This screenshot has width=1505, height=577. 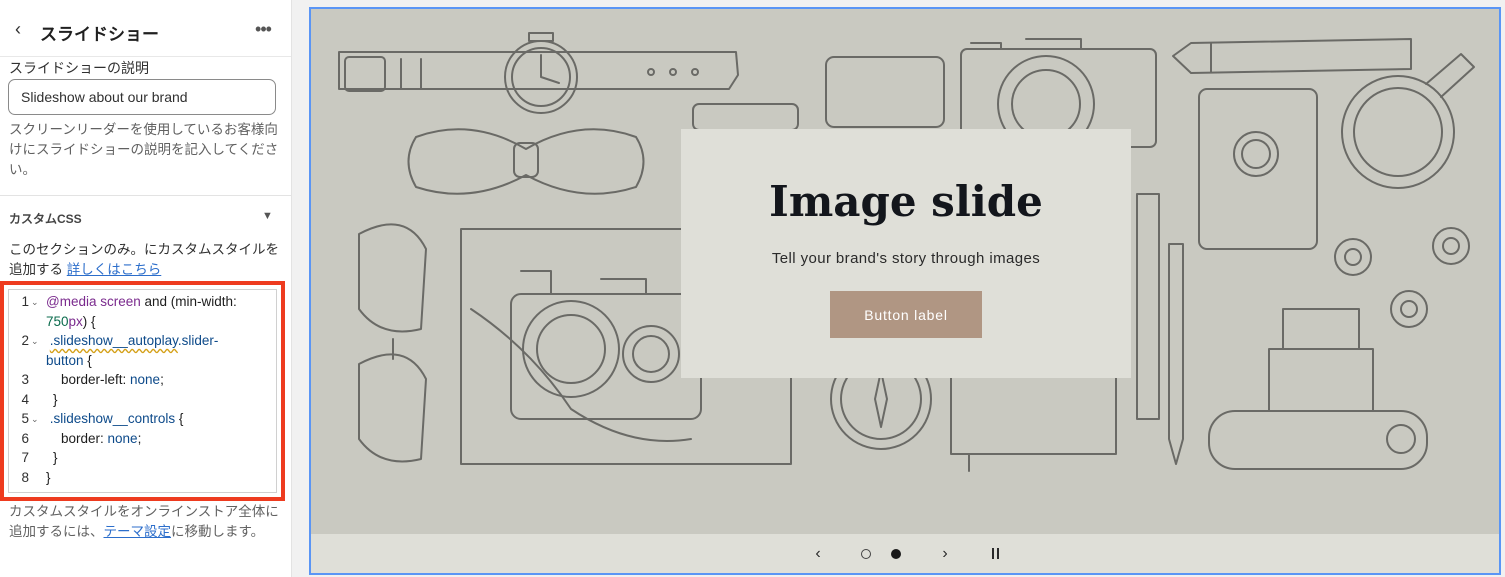 What do you see at coordinates (141, 301) in the screenshot?
I see `code-text: @media screen and (min-width:` at bounding box center [141, 301].